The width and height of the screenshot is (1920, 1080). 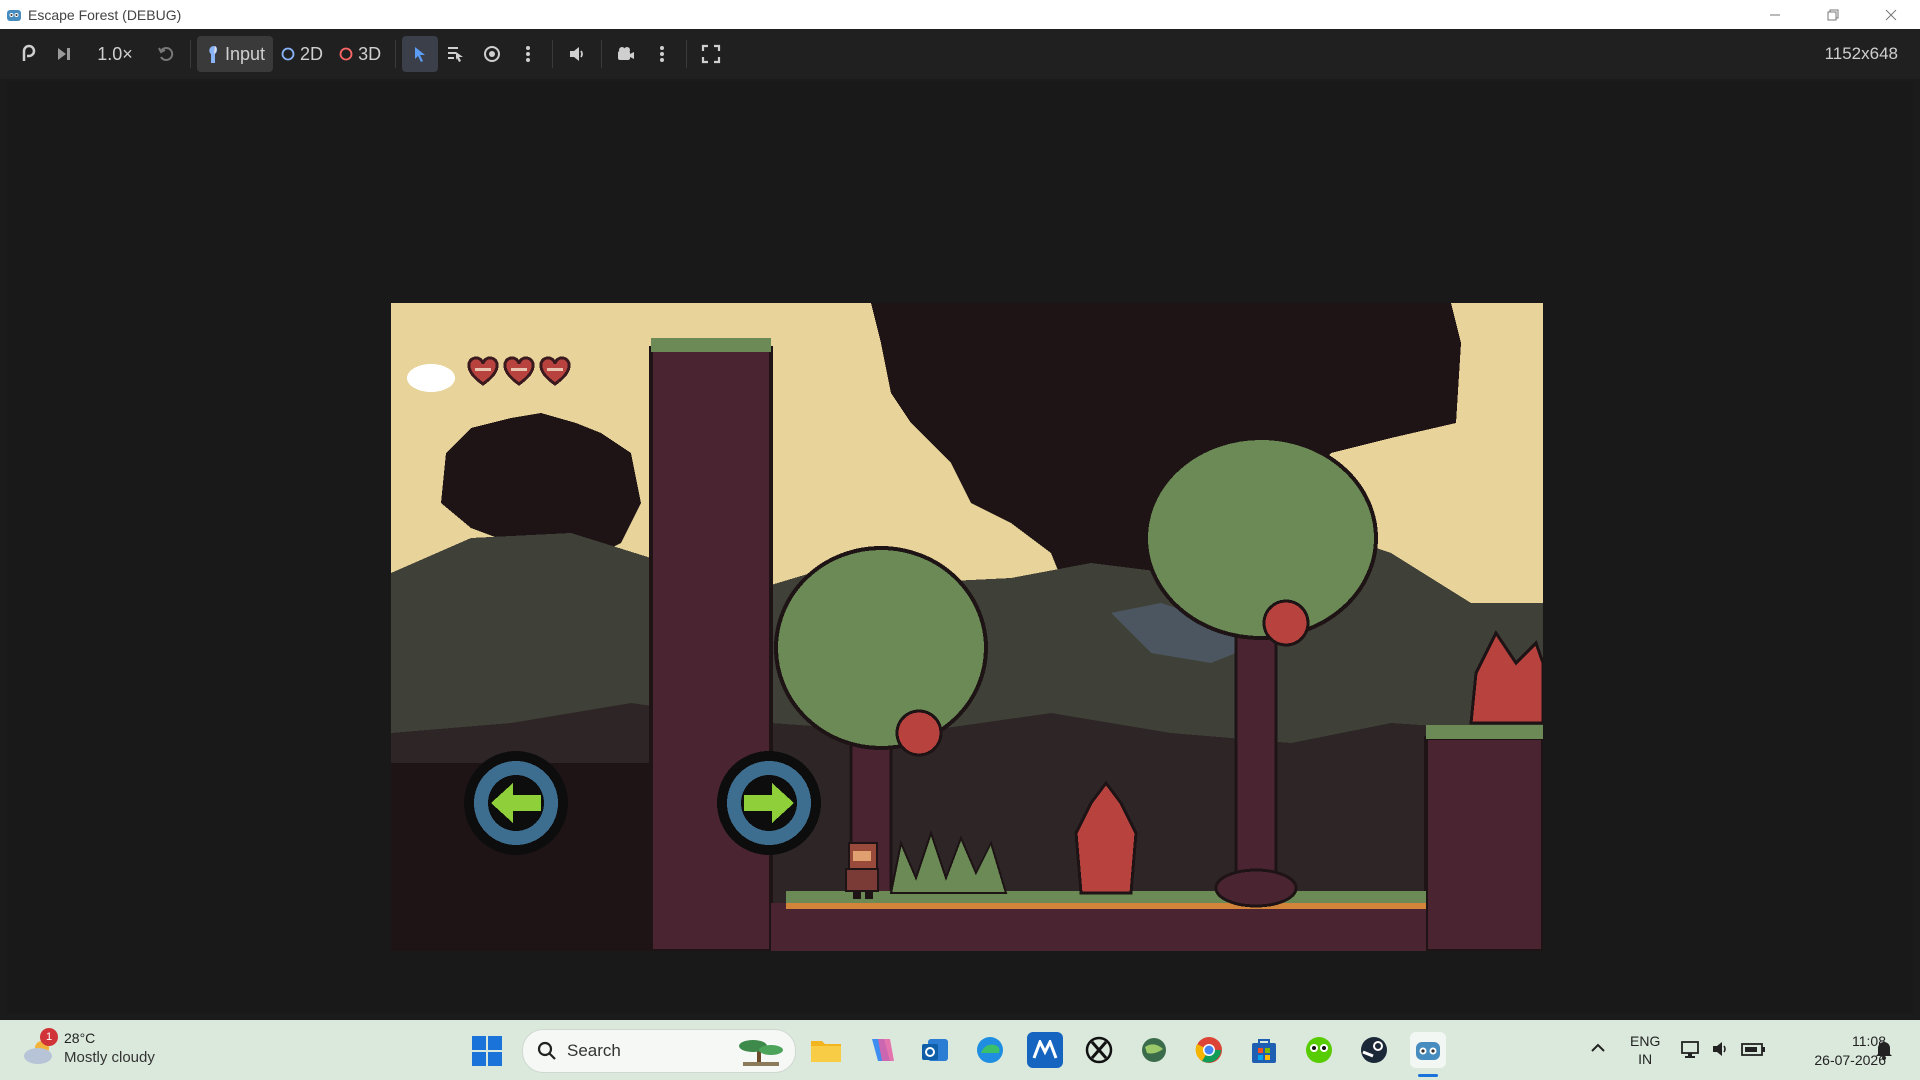 I want to click on edge-browser-icon, so click(x=990, y=1050).